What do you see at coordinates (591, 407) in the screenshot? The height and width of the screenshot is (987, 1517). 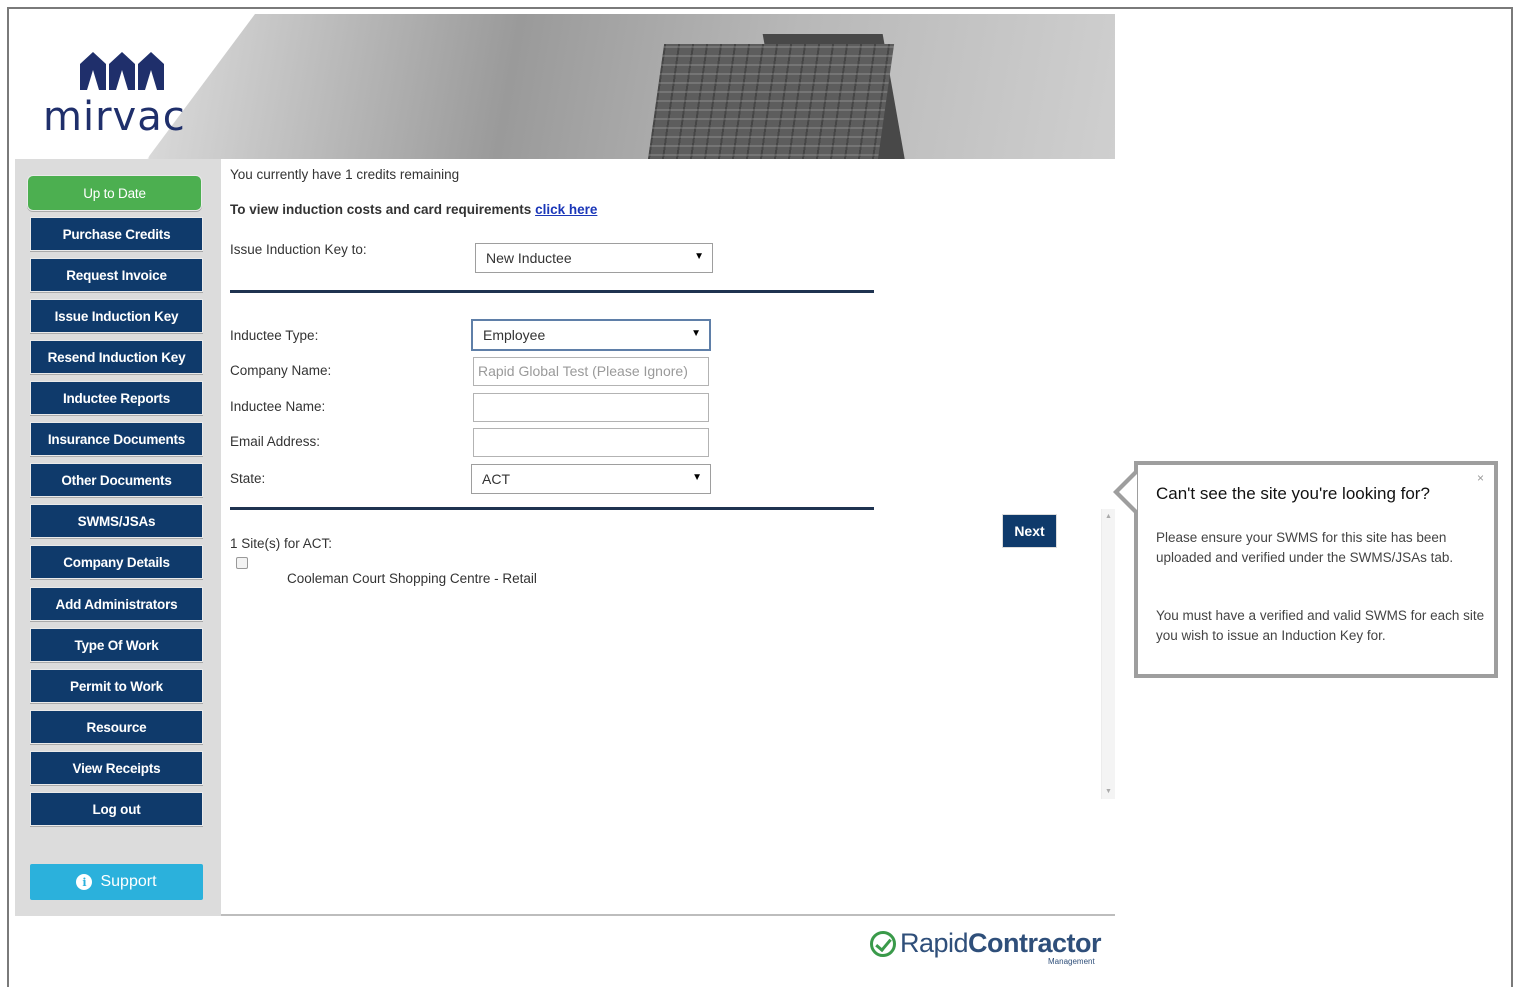 I see `inductee-name-field` at bounding box center [591, 407].